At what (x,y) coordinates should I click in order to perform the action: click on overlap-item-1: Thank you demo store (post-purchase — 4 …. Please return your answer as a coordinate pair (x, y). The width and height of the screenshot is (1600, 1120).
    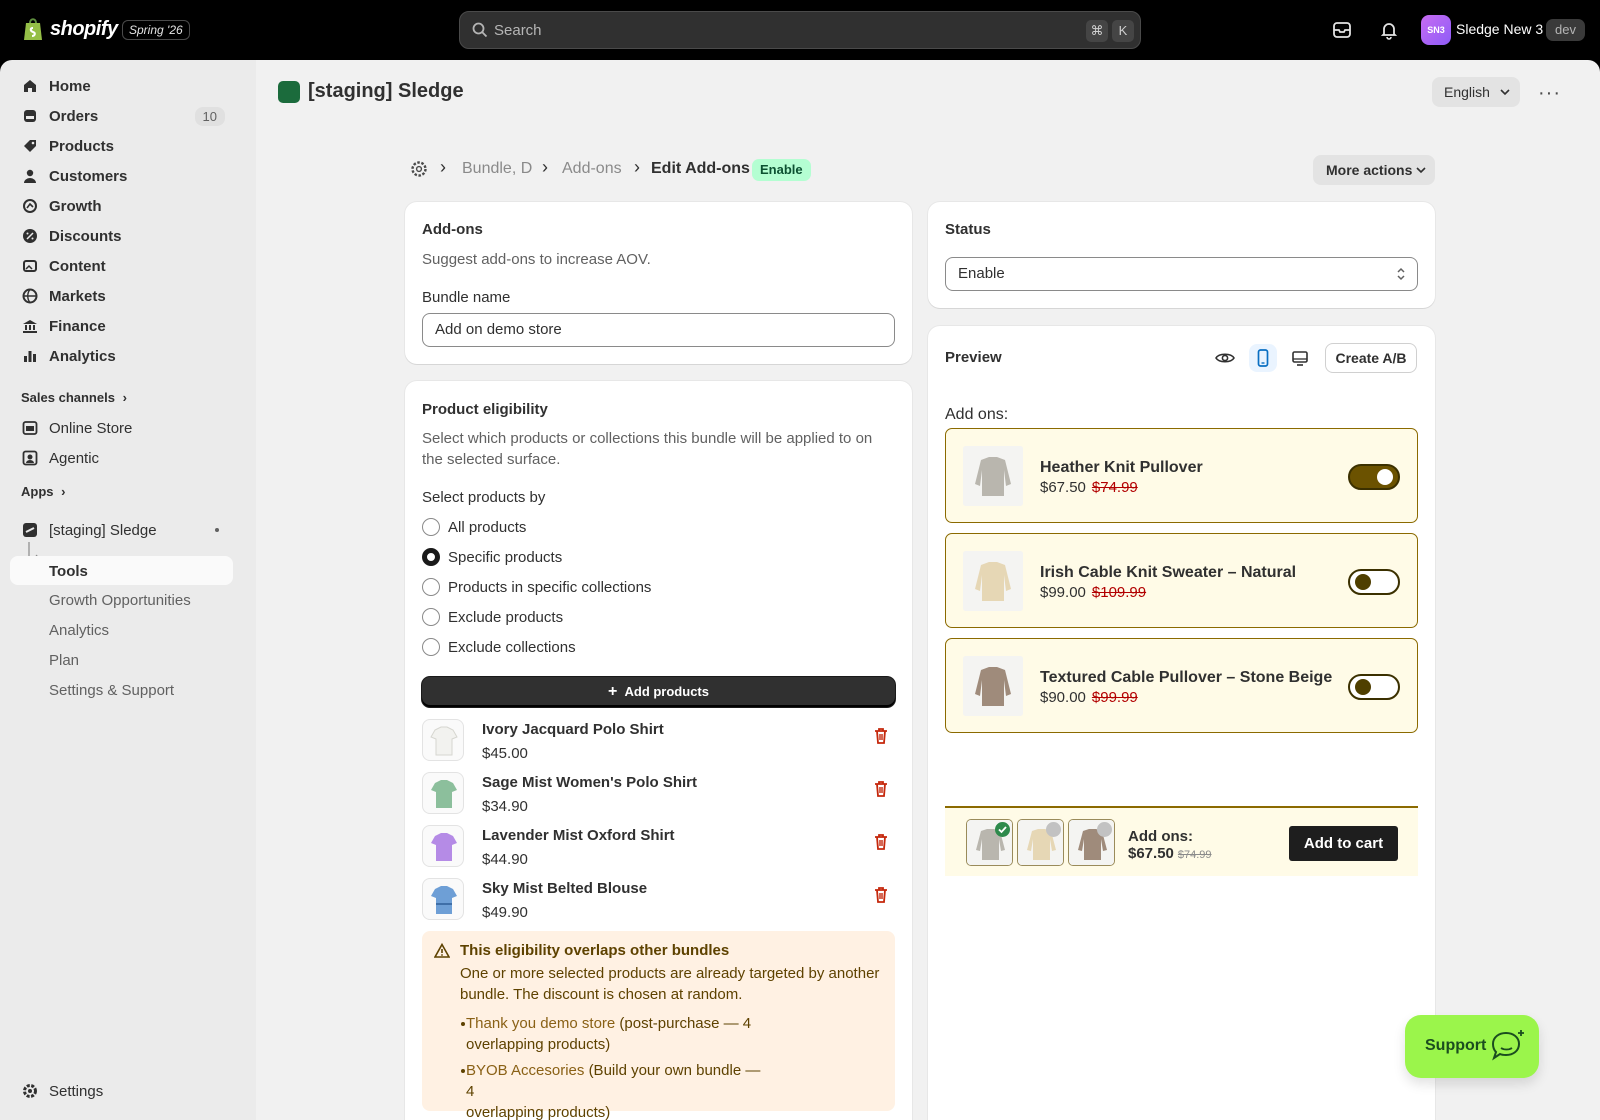
    Looking at the image, I should click on (616, 1034).